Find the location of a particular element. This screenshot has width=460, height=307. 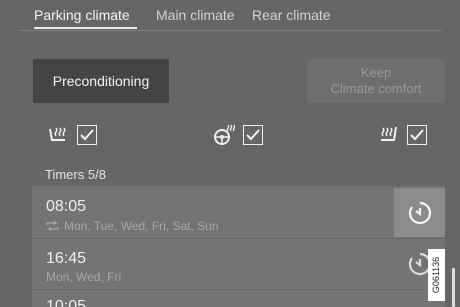

timer-days: Mon, Wed, Fri is located at coordinates (84, 277).